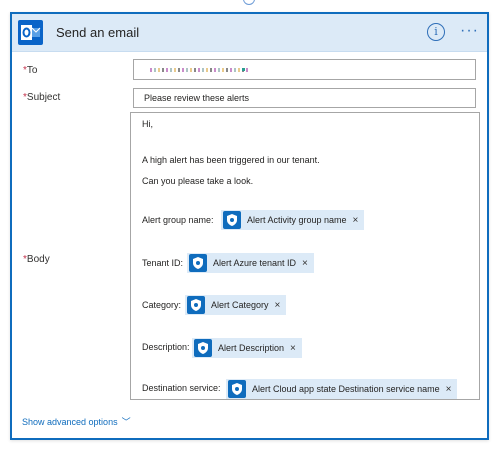  Describe the element at coordinates (436, 32) in the screenshot. I see `info-icon: i` at that location.